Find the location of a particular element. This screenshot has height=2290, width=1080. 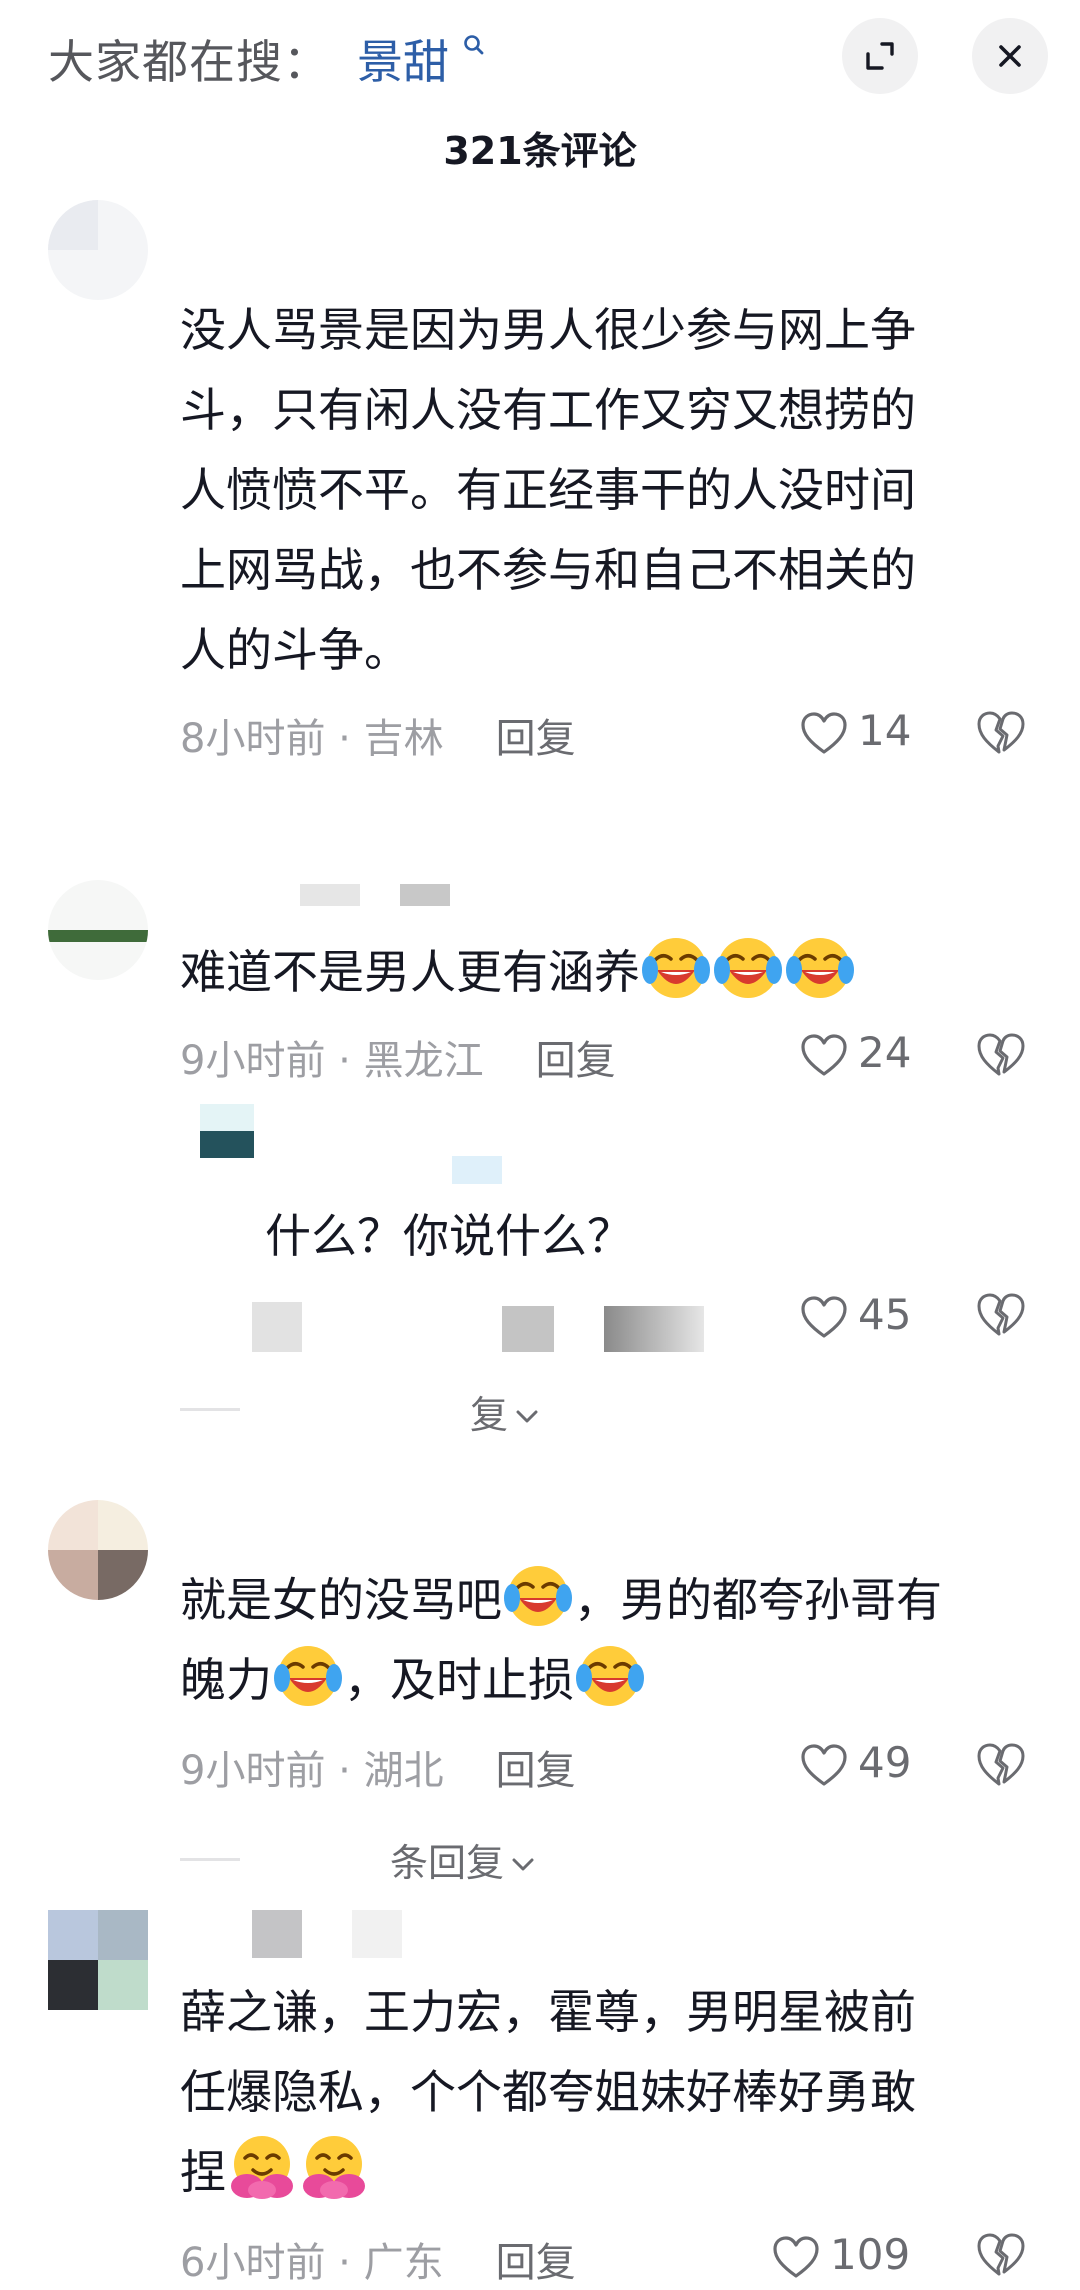

search-suggestion-label: 大家都在搜： is located at coordinates (189, 62).